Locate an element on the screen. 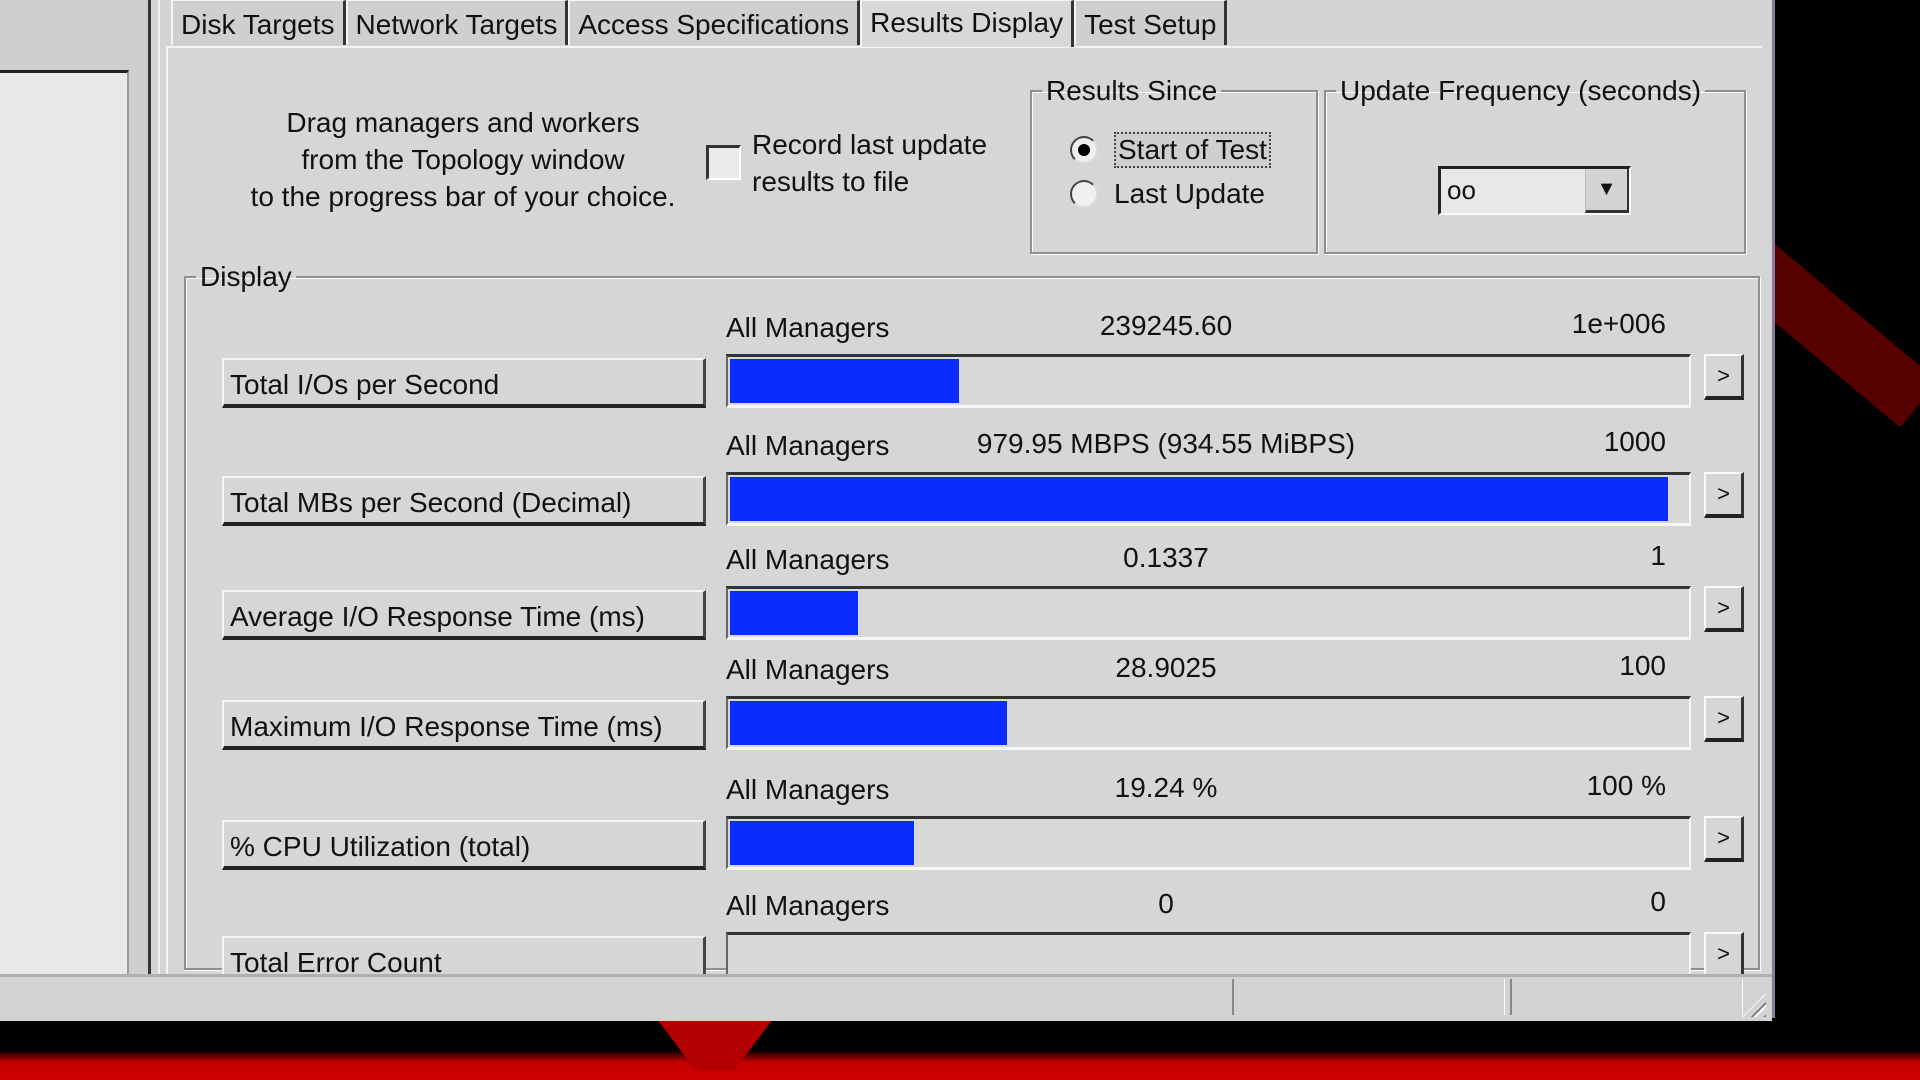 The height and width of the screenshot is (1080, 1920). metric-max: 100 is located at coordinates (1642, 665).